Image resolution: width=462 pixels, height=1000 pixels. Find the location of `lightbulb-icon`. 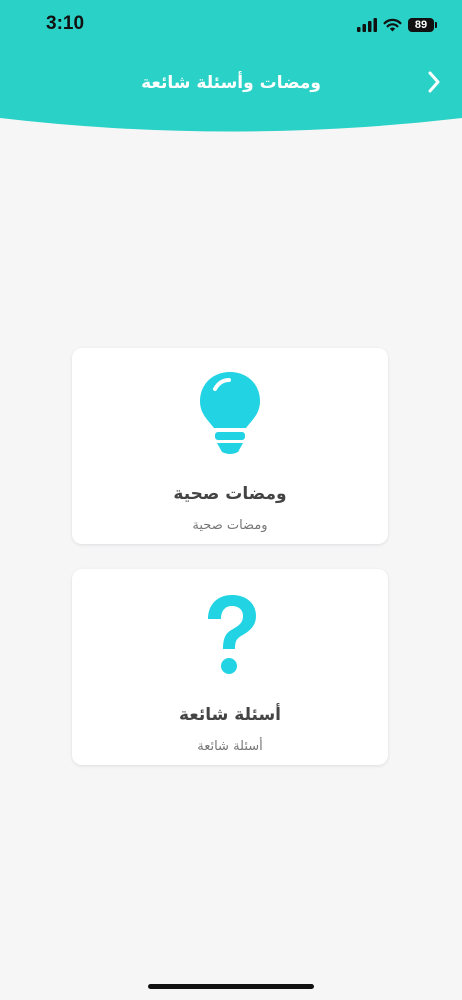

lightbulb-icon is located at coordinates (230, 413).